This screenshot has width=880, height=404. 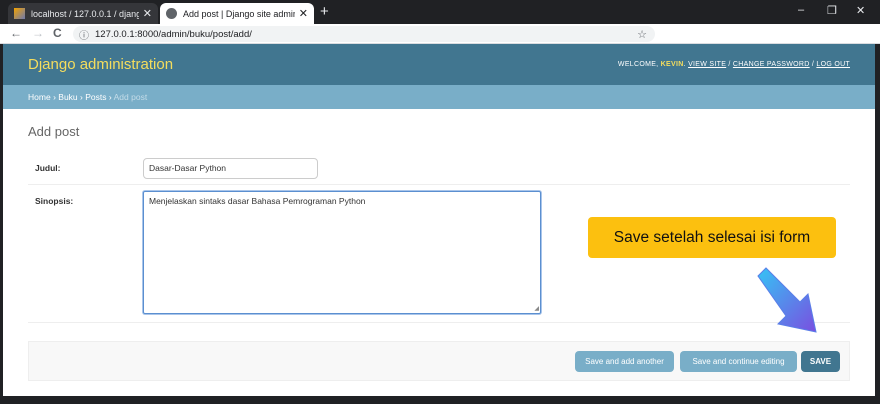 What do you see at coordinates (787, 300) in the screenshot?
I see `annotation-arrow-icon` at bounding box center [787, 300].